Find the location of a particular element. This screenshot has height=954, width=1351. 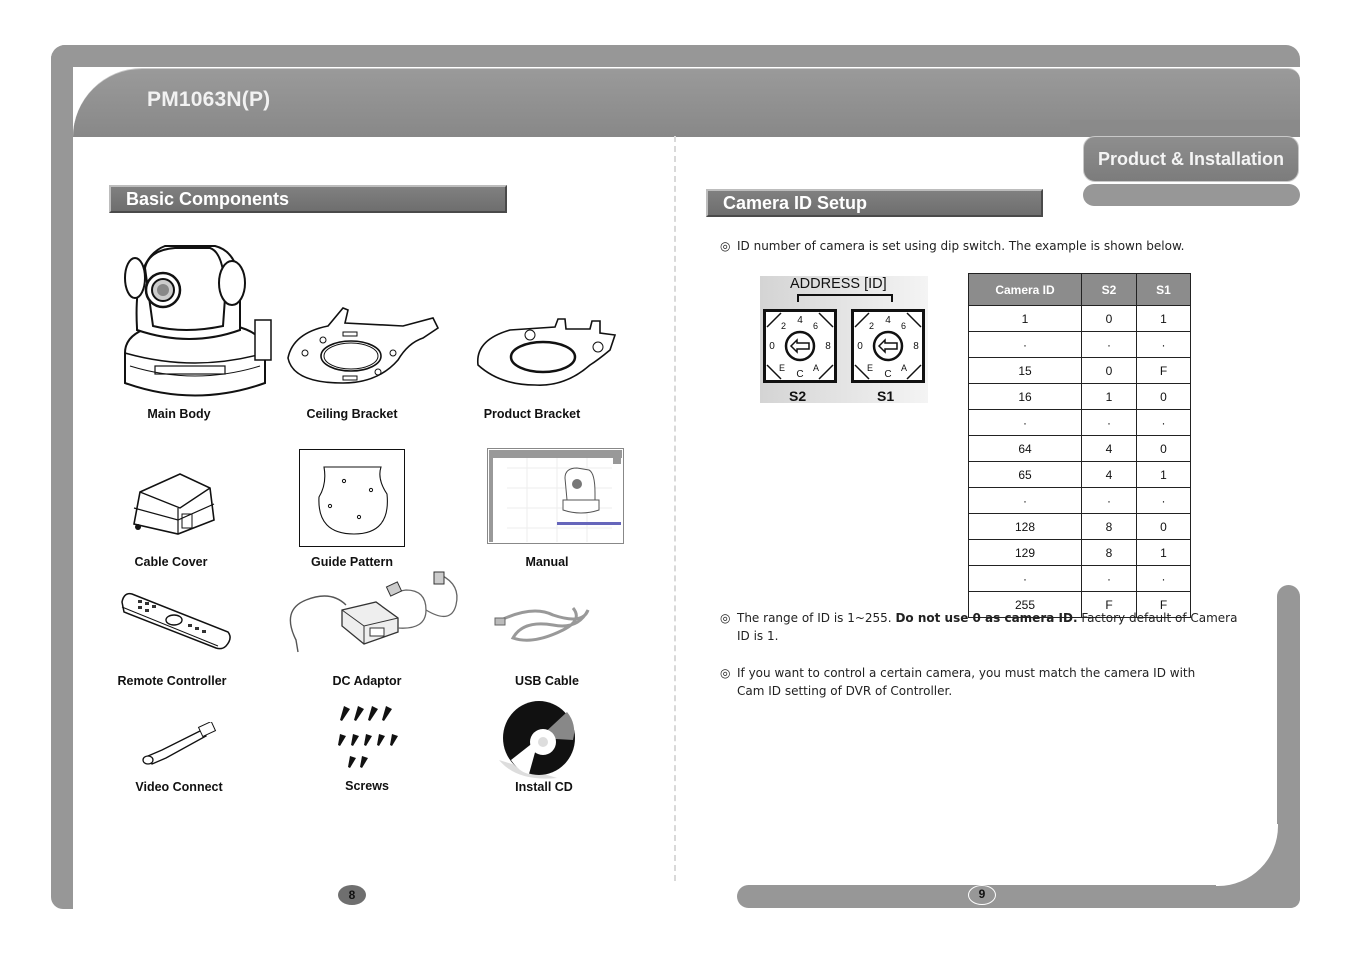

cell-camera-id: 64 is located at coordinates (1025, 448).